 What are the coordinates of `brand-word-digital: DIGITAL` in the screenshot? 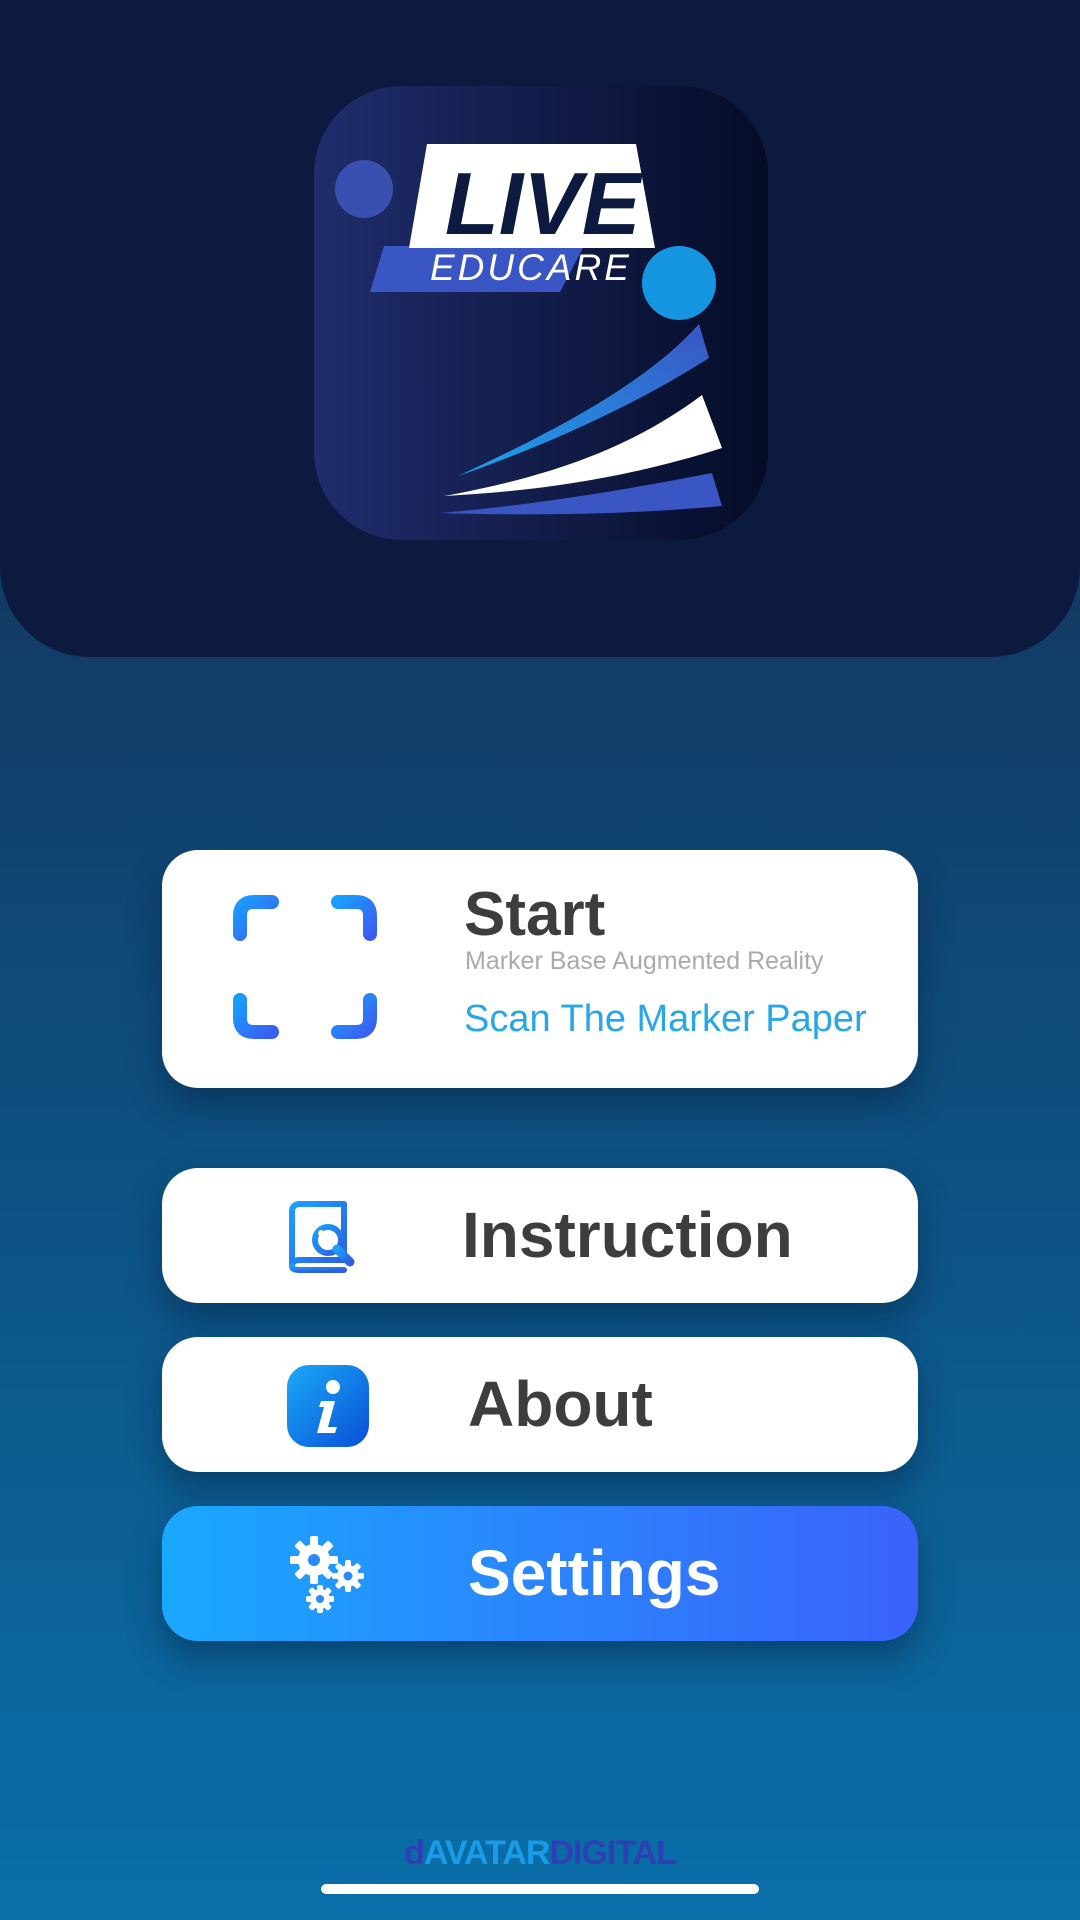 It's located at (612, 1853).